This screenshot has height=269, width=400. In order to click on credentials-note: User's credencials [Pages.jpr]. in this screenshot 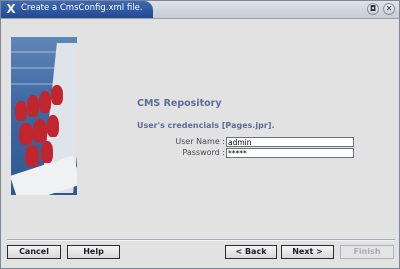, I will do `click(206, 125)`.